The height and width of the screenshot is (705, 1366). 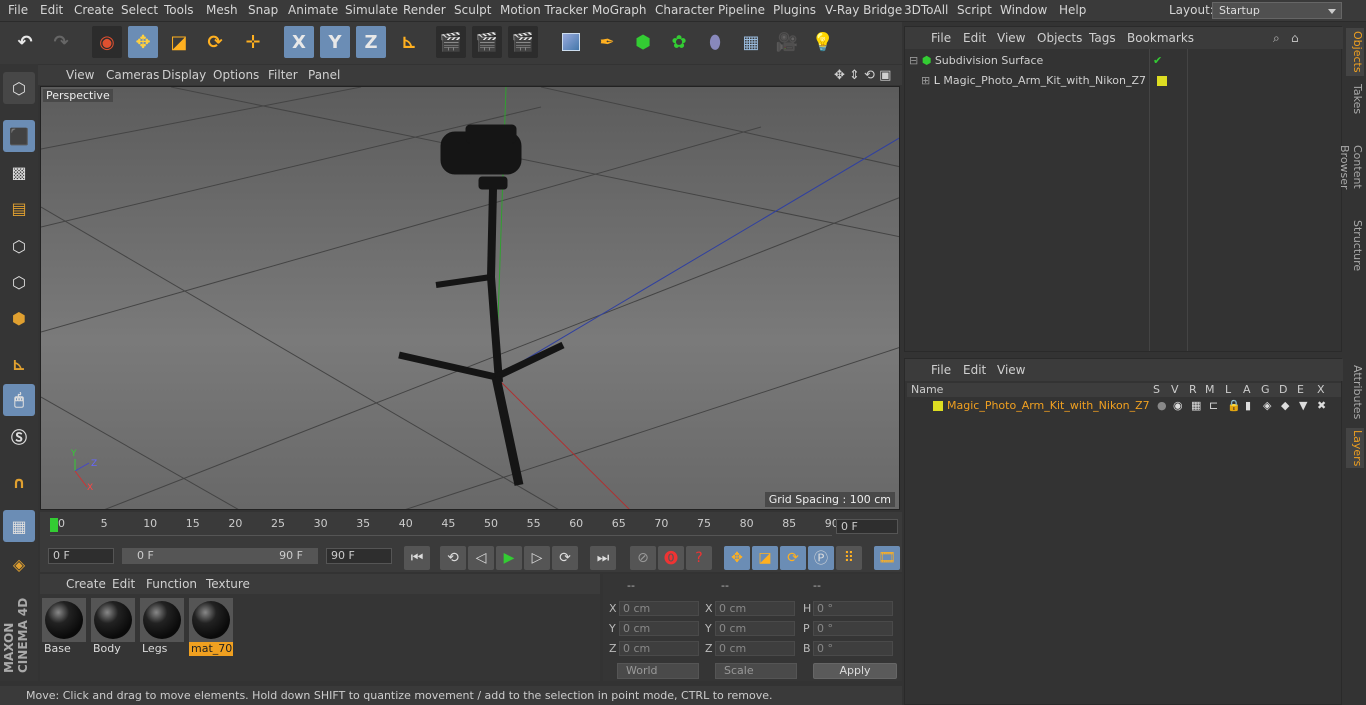 What do you see at coordinates (755, 608) in the screenshot?
I see `size-x-field: 0 cm` at bounding box center [755, 608].